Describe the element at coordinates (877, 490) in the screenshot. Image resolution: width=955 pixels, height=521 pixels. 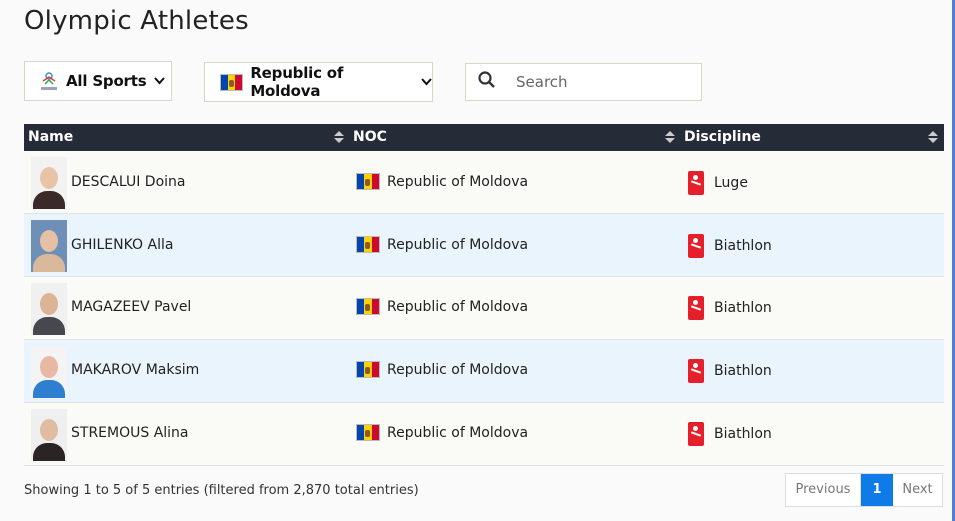
I see `page-1-button: 1` at that location.